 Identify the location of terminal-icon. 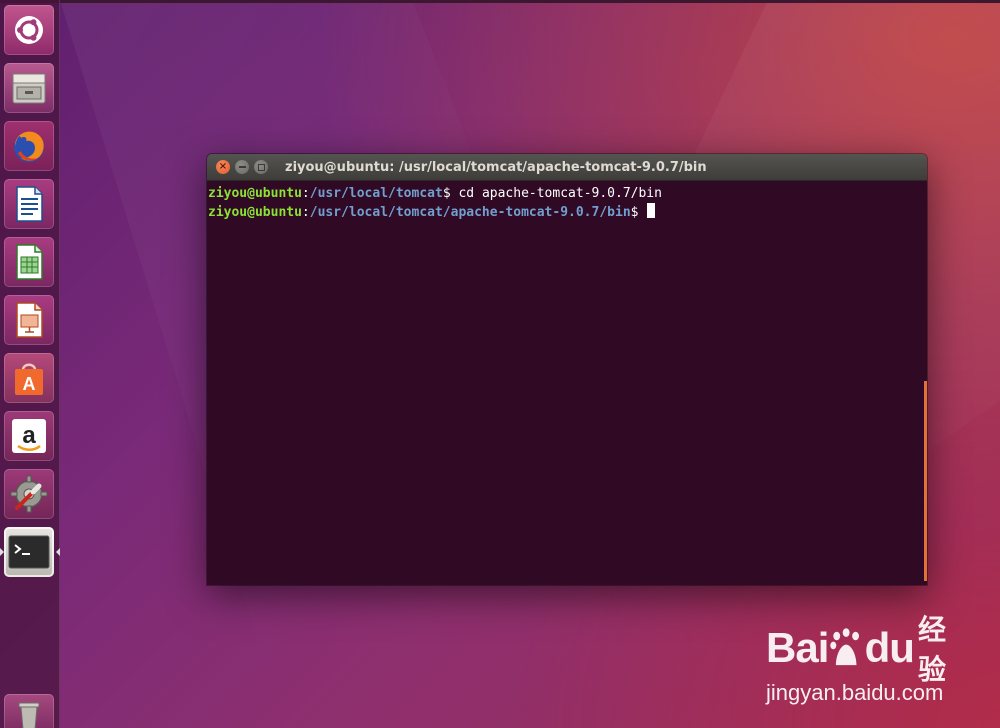
(29, 552).